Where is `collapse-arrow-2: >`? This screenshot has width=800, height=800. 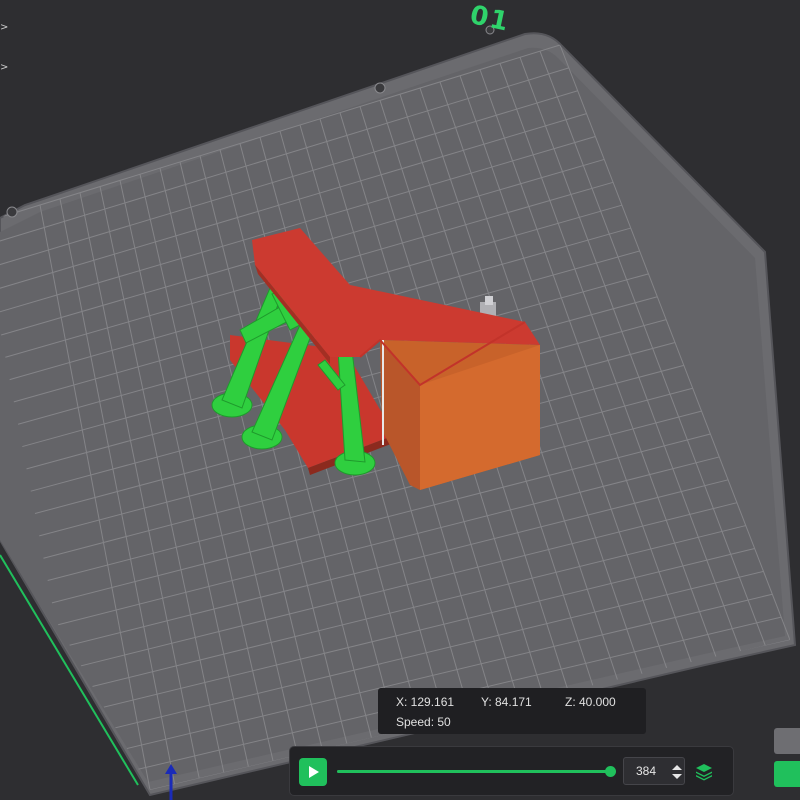 collapse-arrow-2: > is located at coordinates (4, 67).